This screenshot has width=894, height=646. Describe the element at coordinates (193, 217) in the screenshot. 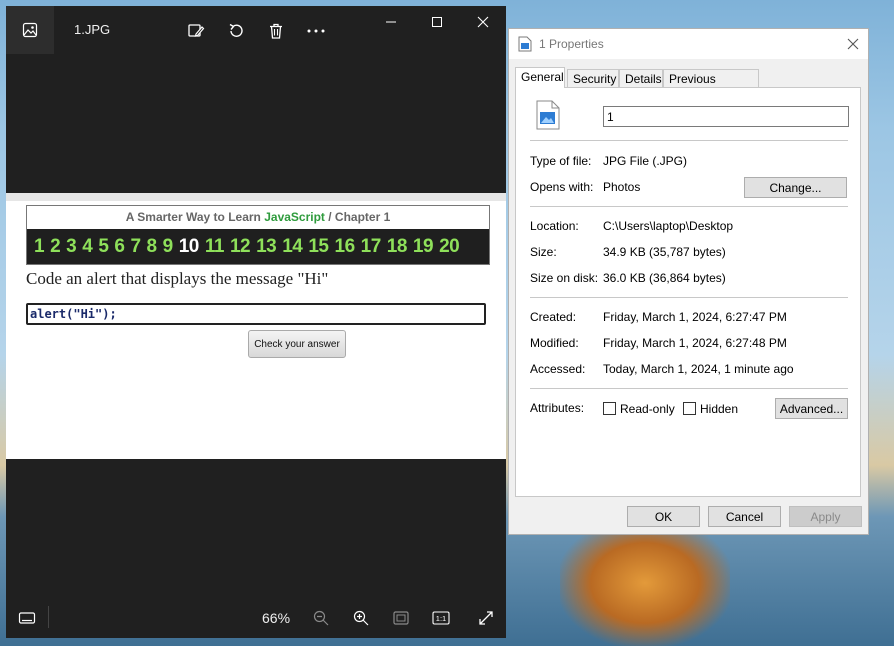

I see `chapter-title-prefix: A Smarter Way to Learn` at that location.